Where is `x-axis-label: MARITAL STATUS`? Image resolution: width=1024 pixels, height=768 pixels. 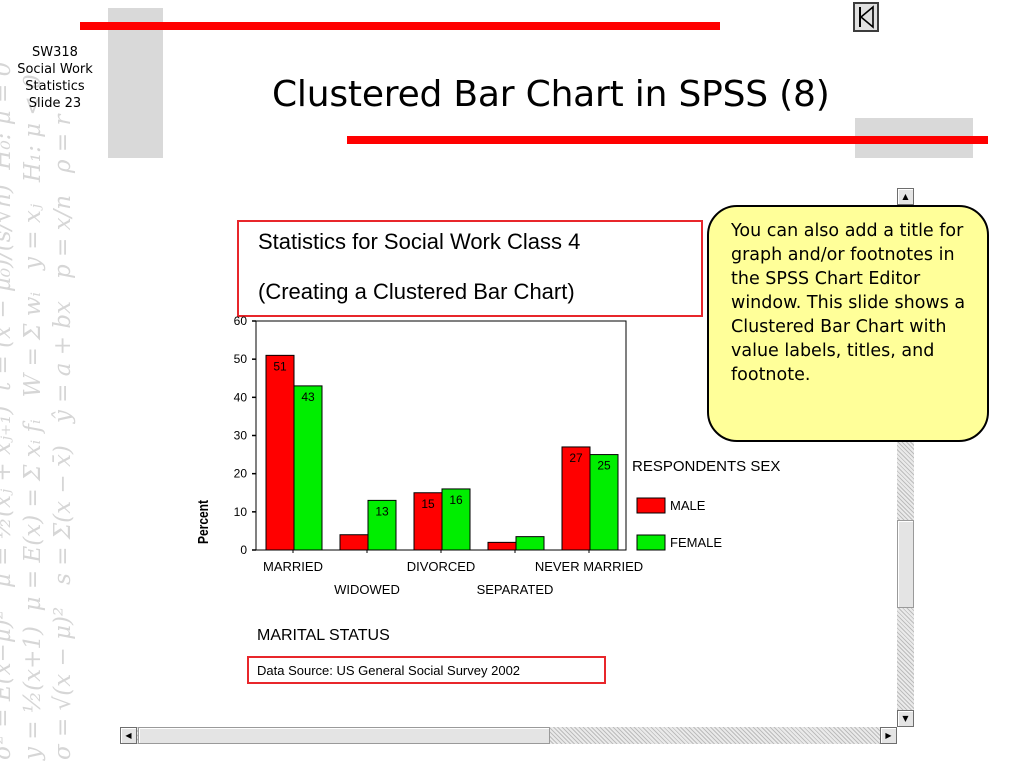
x-axis-label: MARITAL STATUS is located at coordinates (323, 635).